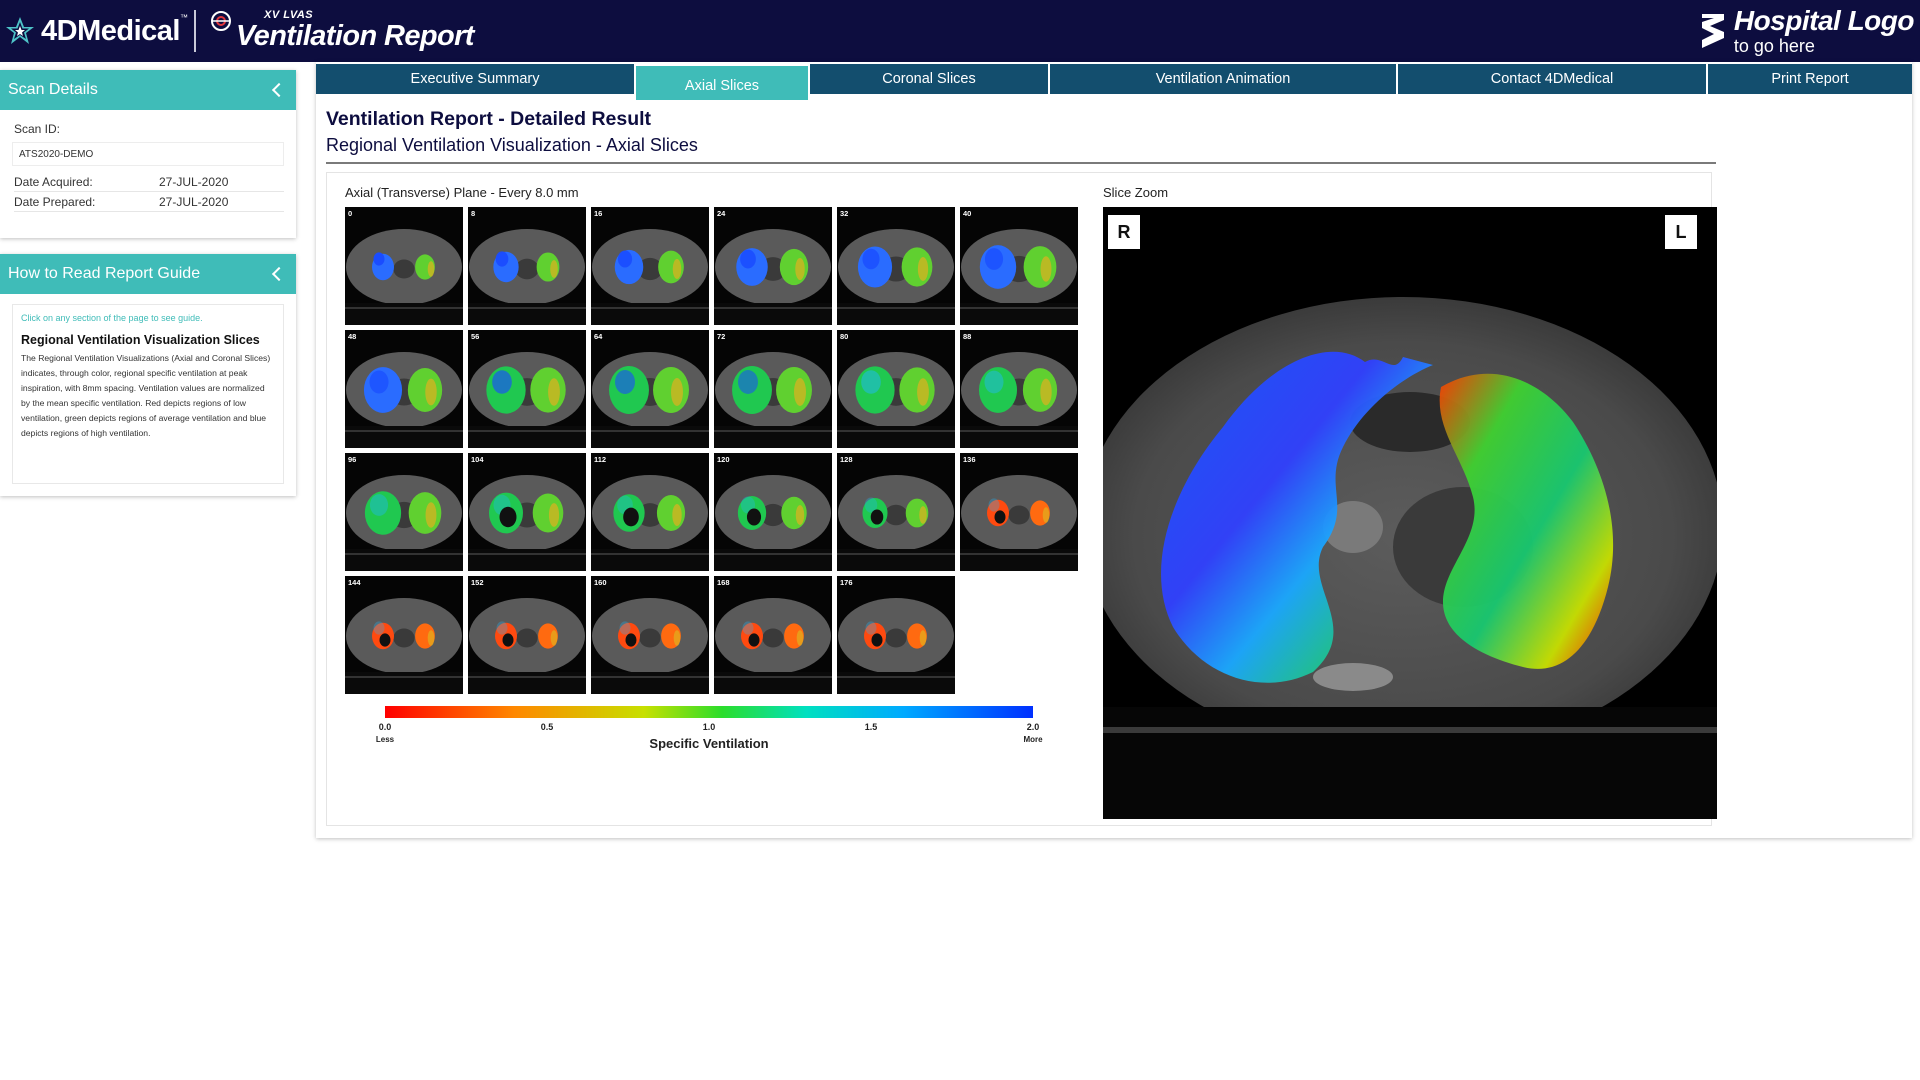 The height and width of the screenshot is (1080, 1920). I want to click on report-guide-header: How to Read Report Guide, so click(148, 274).